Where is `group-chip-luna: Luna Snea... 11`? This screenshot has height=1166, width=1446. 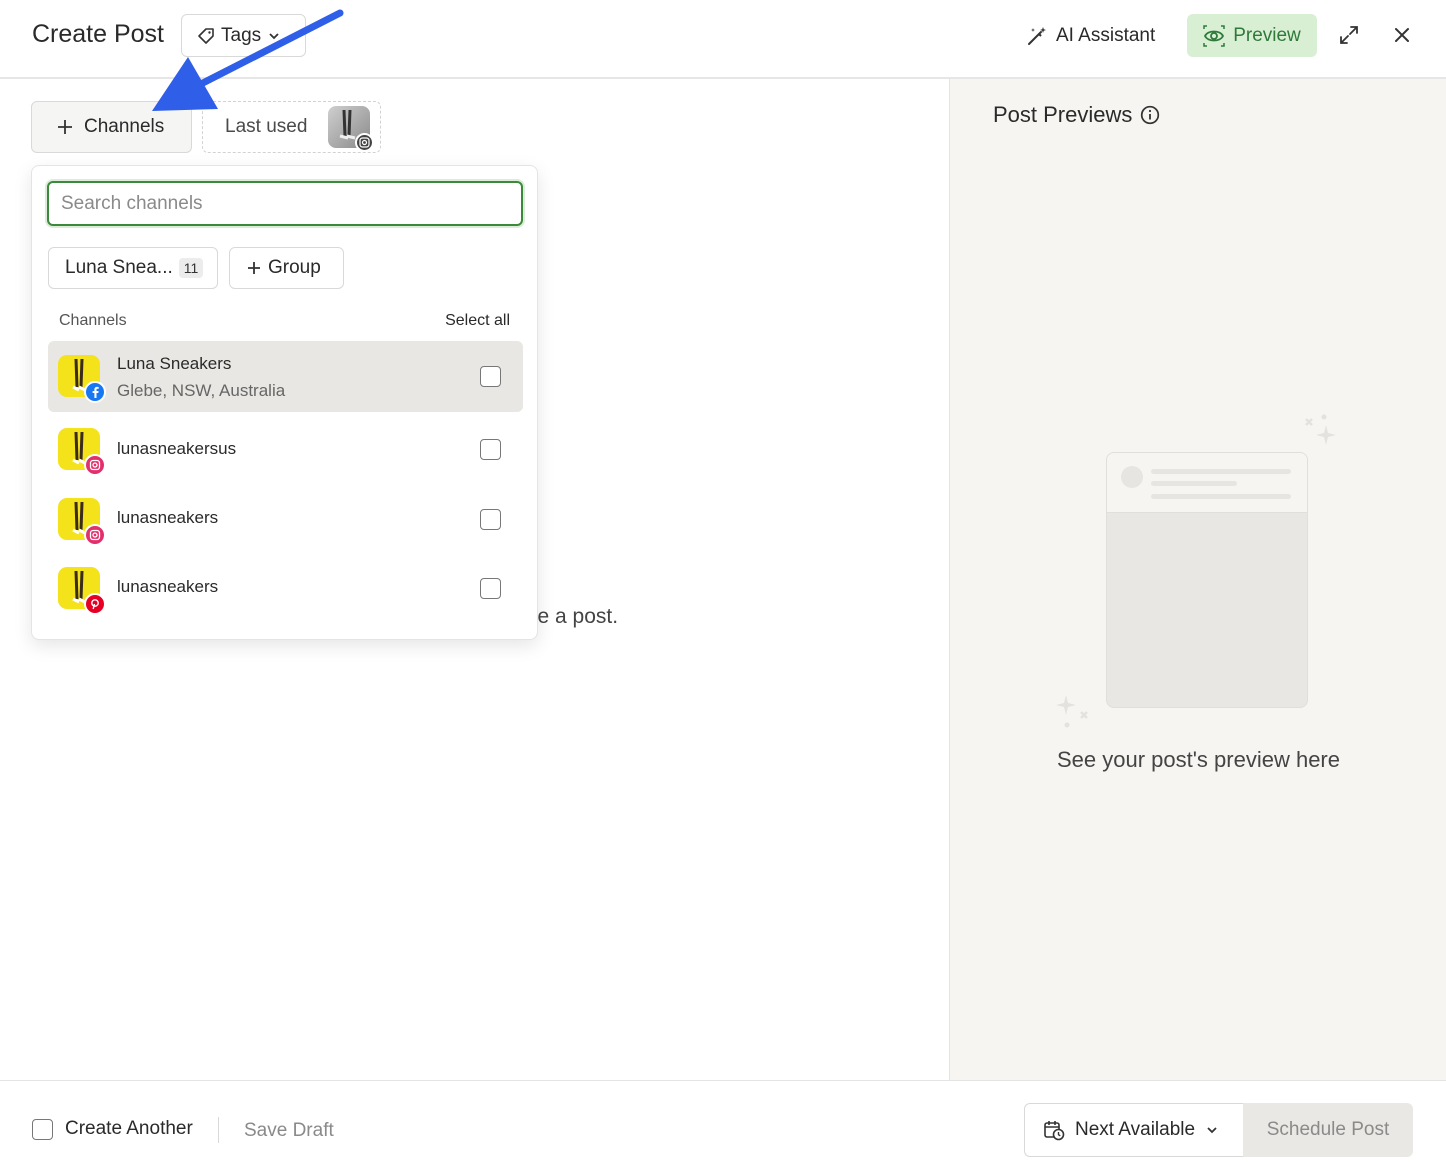
group-chip-luna: Luna Snea... 11 is located at coordinates (133, 268).